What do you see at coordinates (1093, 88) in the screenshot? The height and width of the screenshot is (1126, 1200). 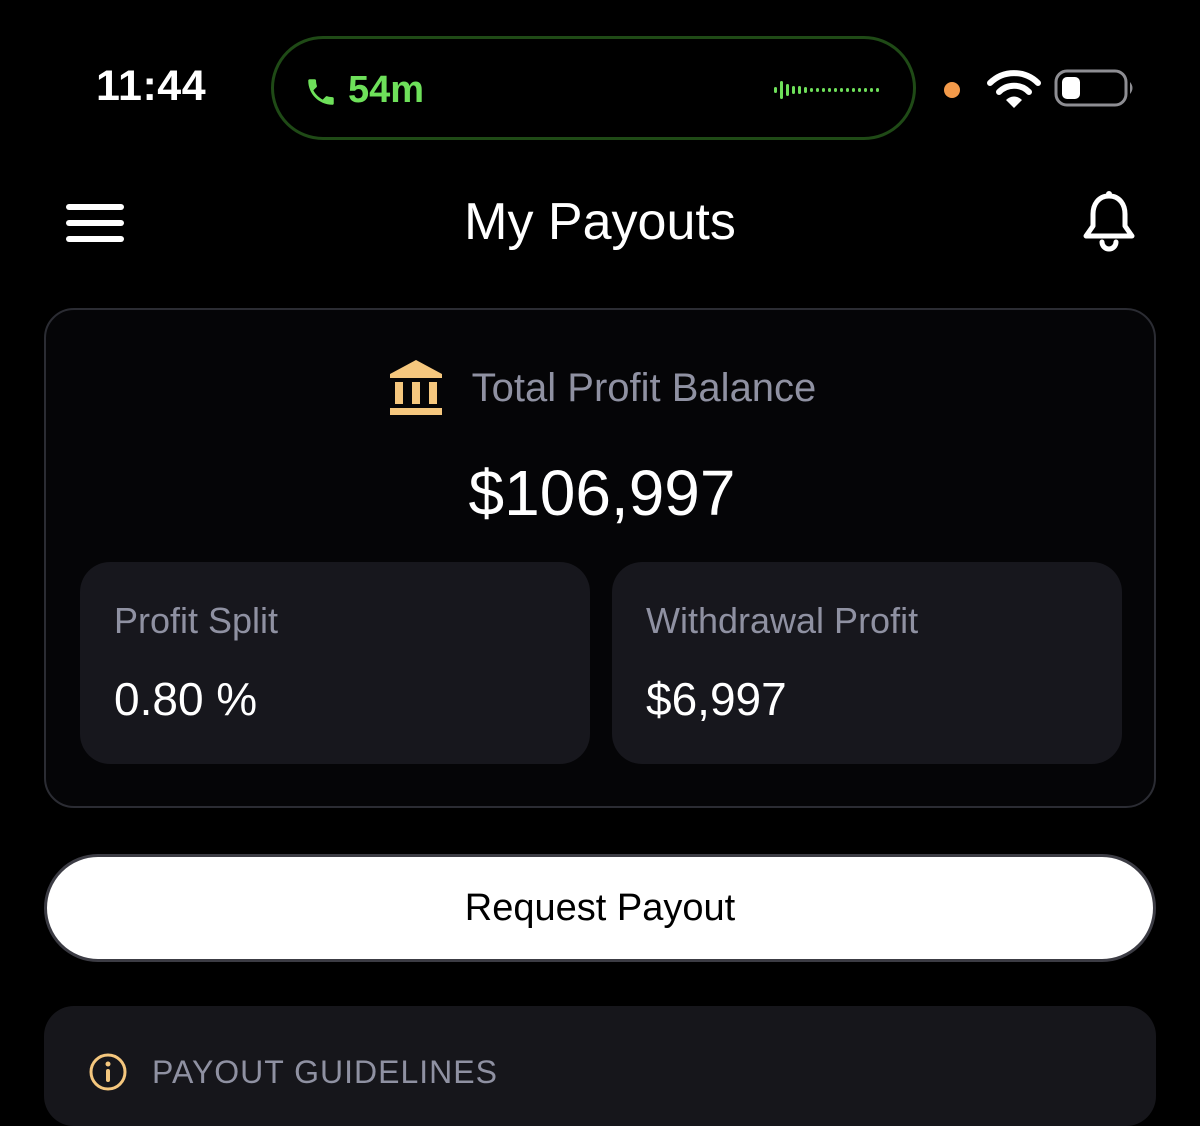 I see `battery-icon` at bounding box center [1093, 88].